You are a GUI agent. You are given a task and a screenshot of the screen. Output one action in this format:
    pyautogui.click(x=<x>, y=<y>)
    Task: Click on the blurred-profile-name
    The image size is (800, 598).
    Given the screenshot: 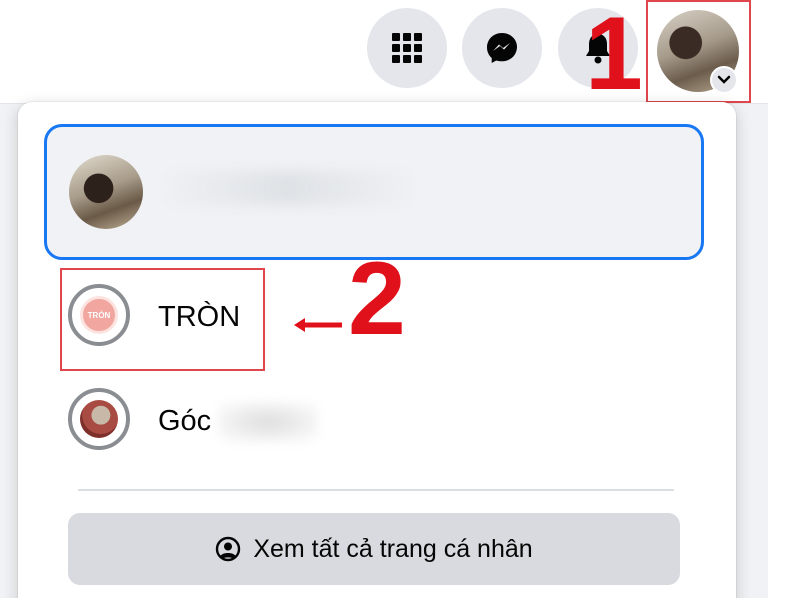 What is the action you would take?
    pyautogui.click(x=287, y=188)
    